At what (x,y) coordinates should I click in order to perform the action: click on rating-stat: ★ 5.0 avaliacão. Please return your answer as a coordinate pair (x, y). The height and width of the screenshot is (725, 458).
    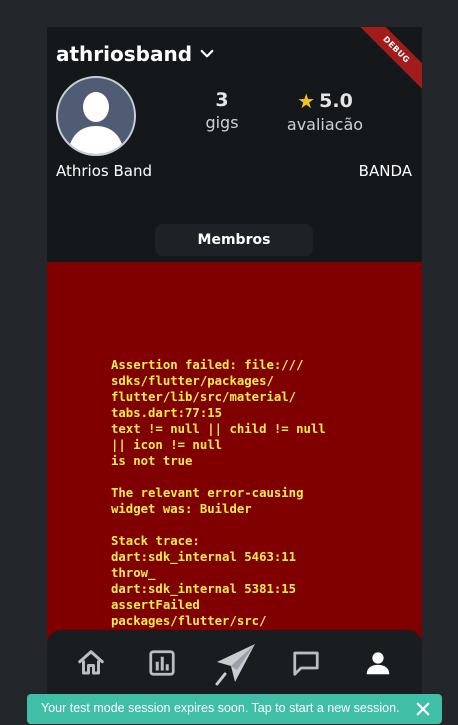
    Looking at the image, I should click on (325, 111).